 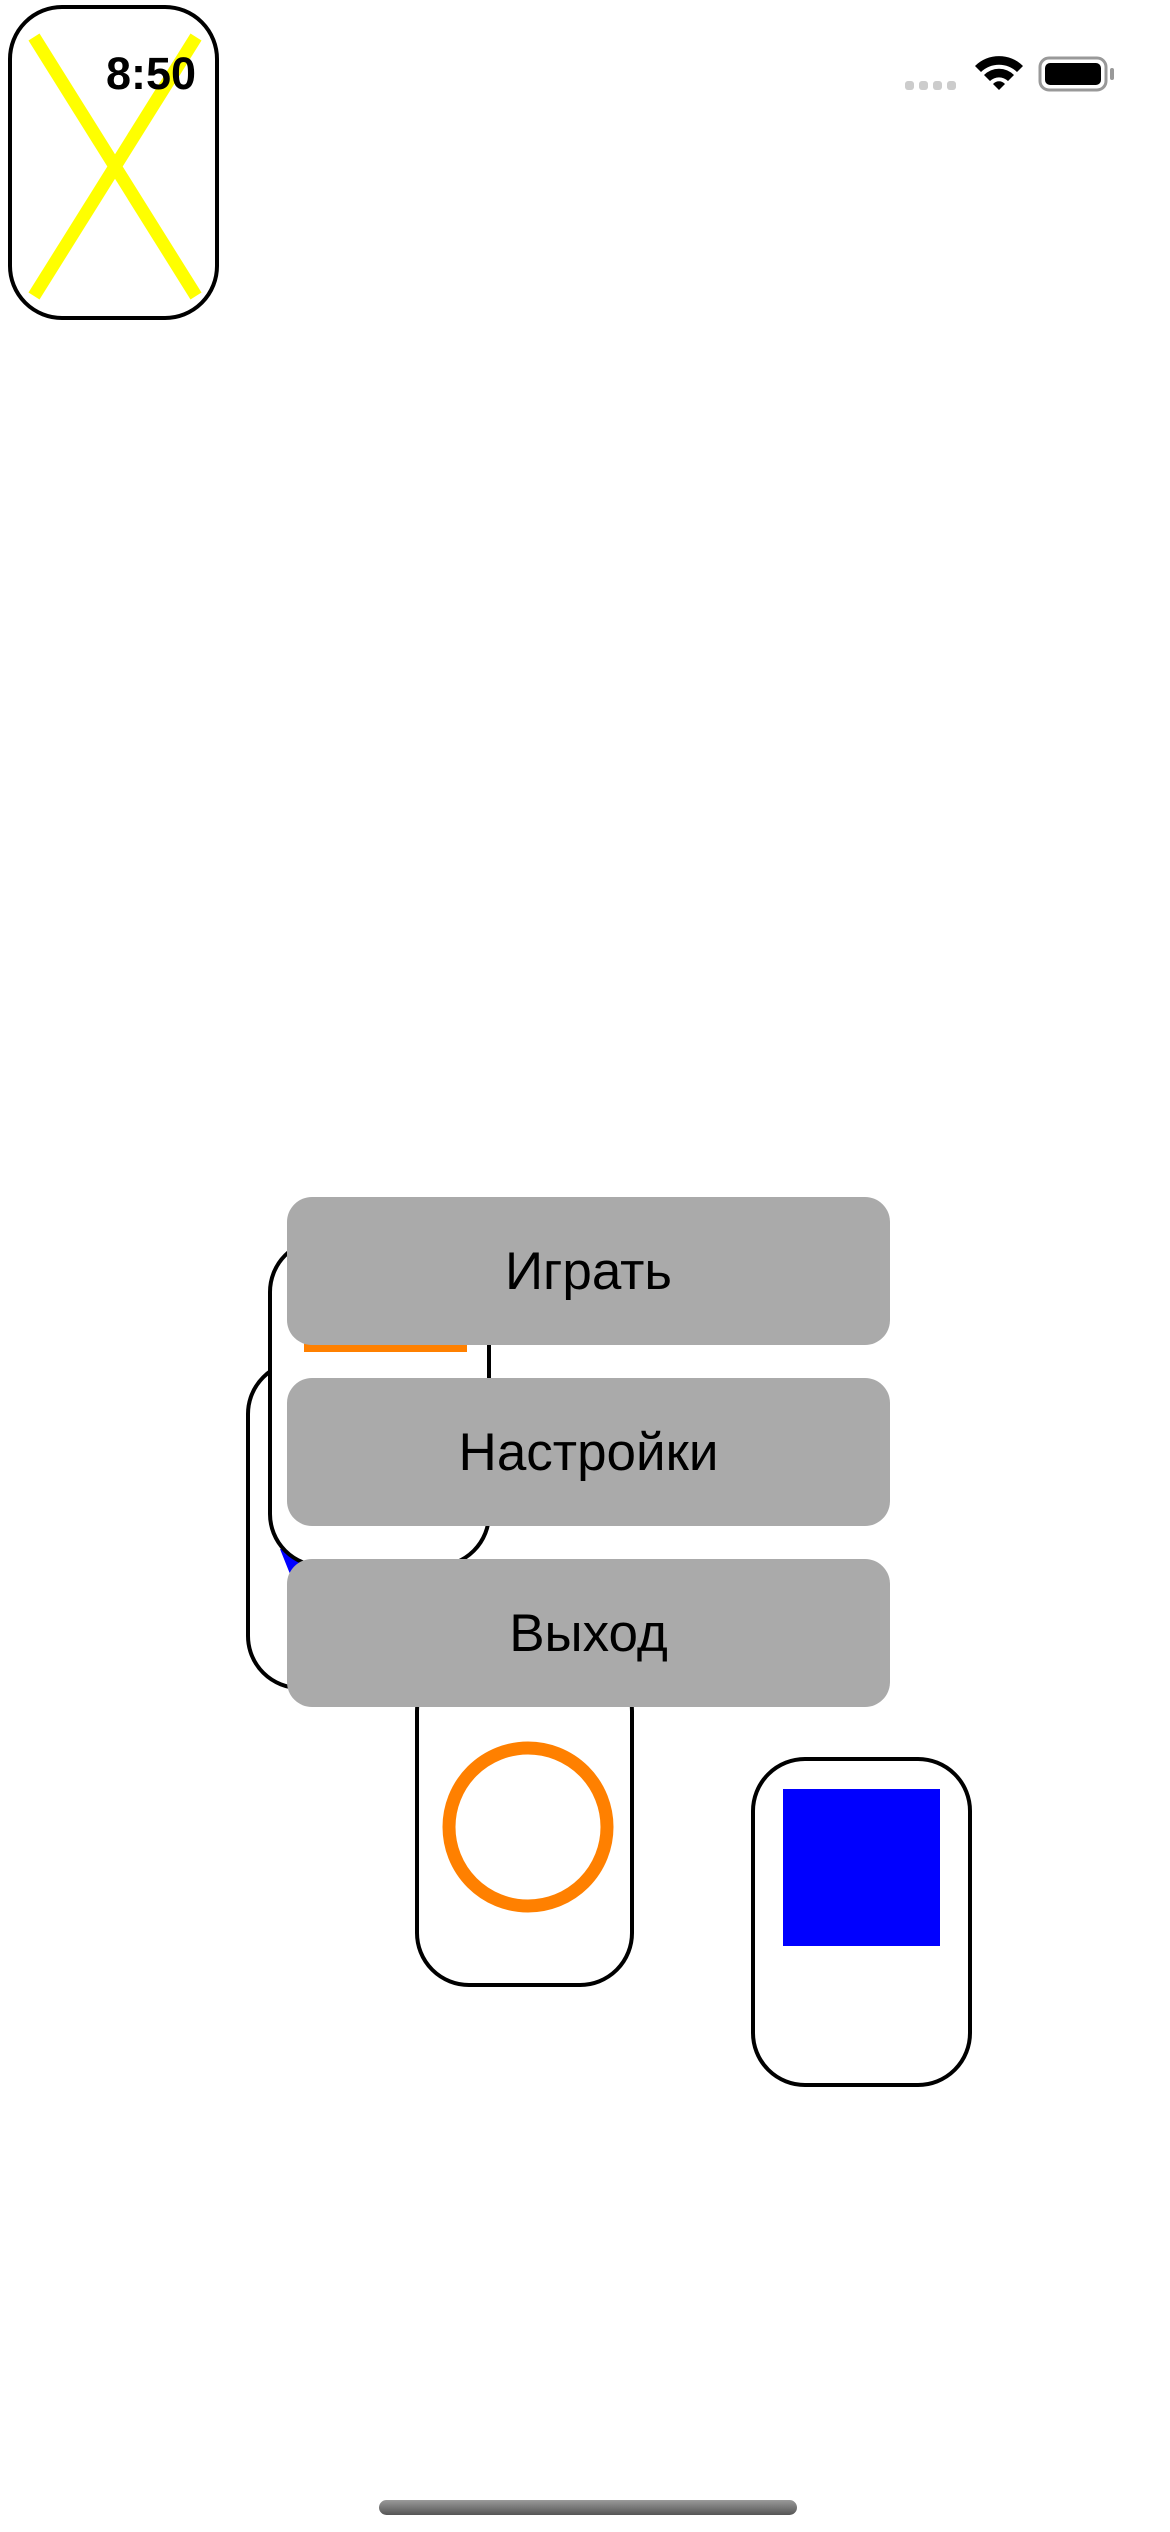 I want to click on wifi-icon, so click(x=999, y=73).